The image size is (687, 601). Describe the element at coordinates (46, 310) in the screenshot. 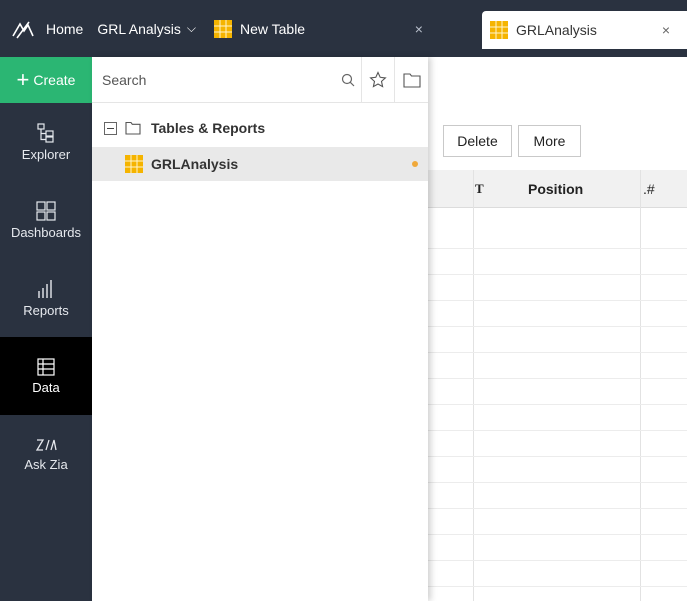

I see `rail-item-label: Reports` at that location.